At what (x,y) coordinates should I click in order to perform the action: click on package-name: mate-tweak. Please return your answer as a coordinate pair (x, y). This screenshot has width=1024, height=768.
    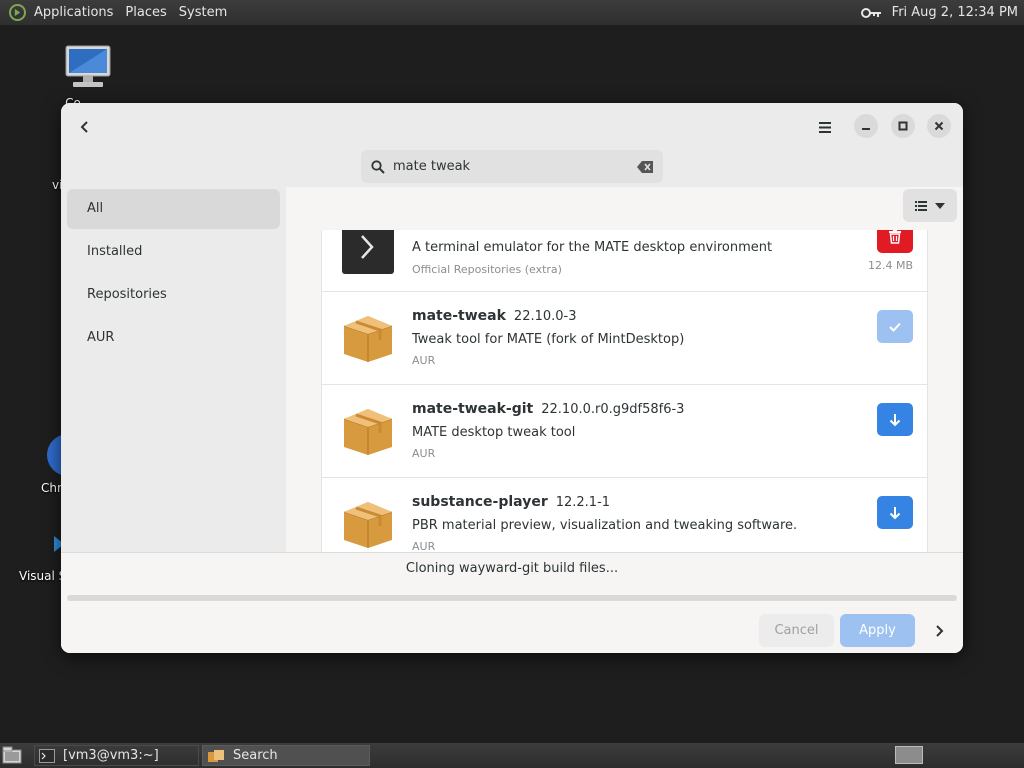
    Looking at the image, I should click on (459, 316).